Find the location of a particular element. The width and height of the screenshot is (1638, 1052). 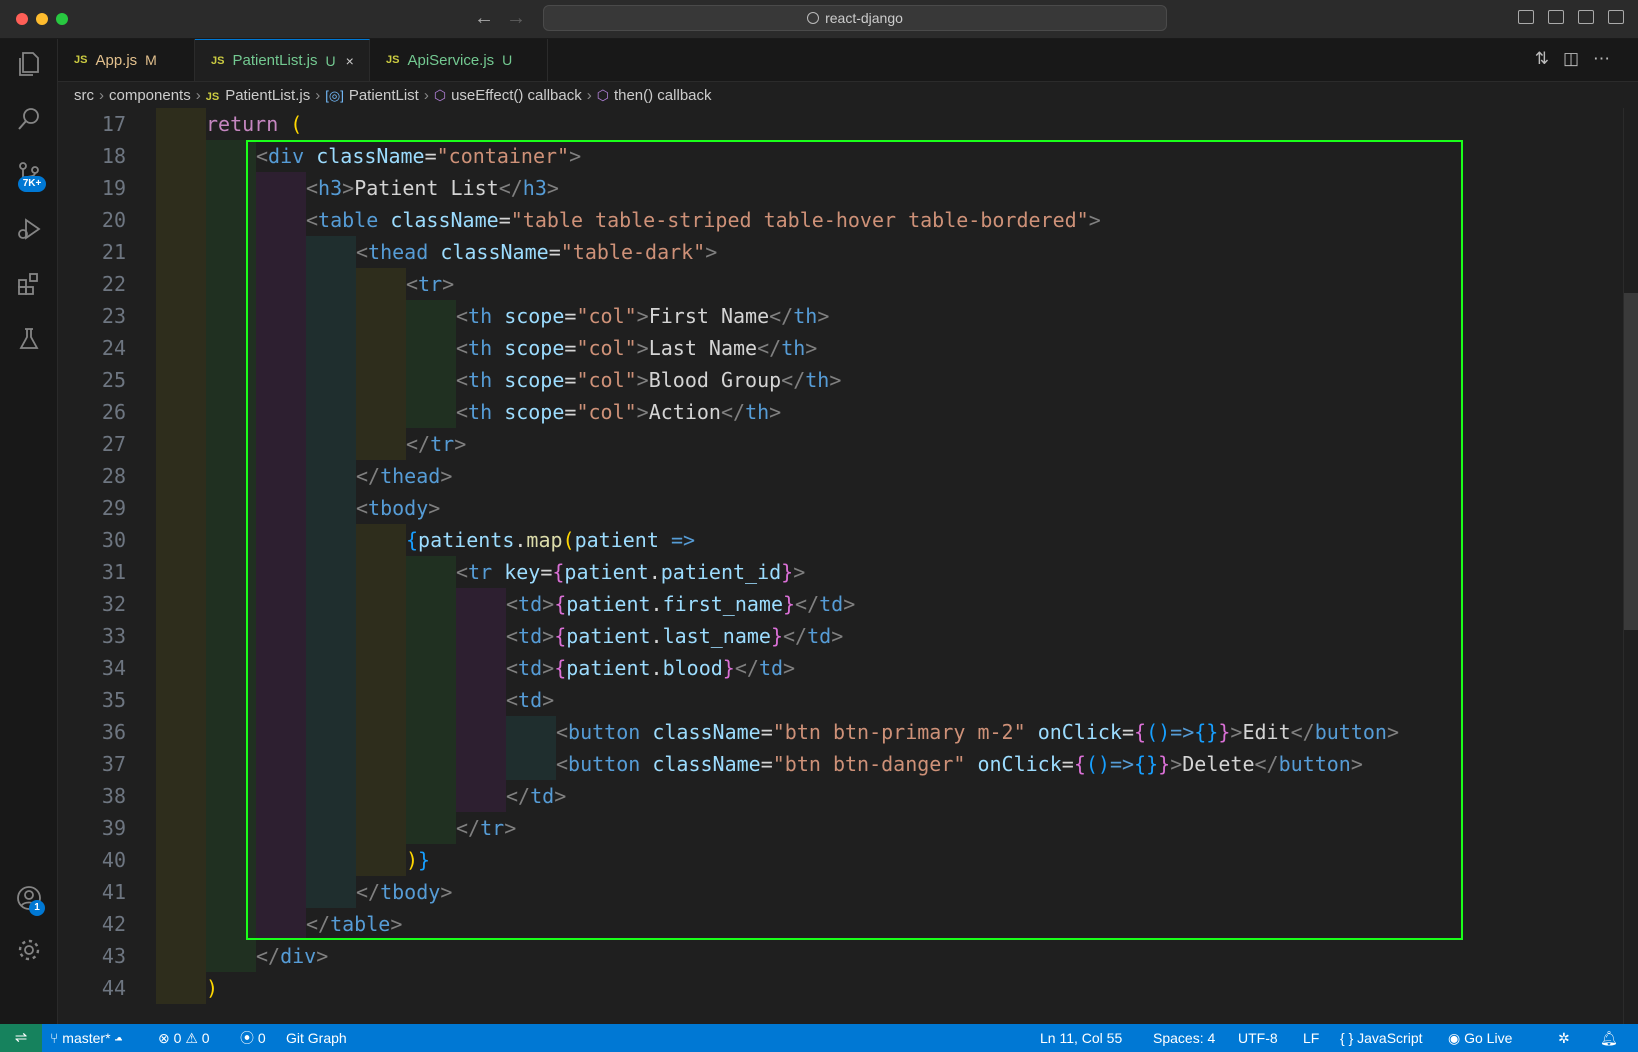

explorer-button is located at coordinates (28, 64).